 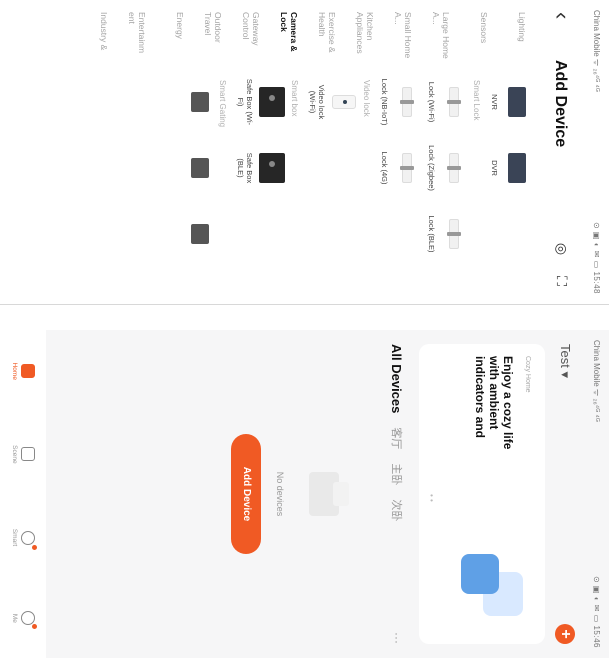 What do you see at coordinates (561, 152) in the screenshot?
I see `add-device-header: ‹ Add Device ◎ ⛶` at bounding box center [561, 152].